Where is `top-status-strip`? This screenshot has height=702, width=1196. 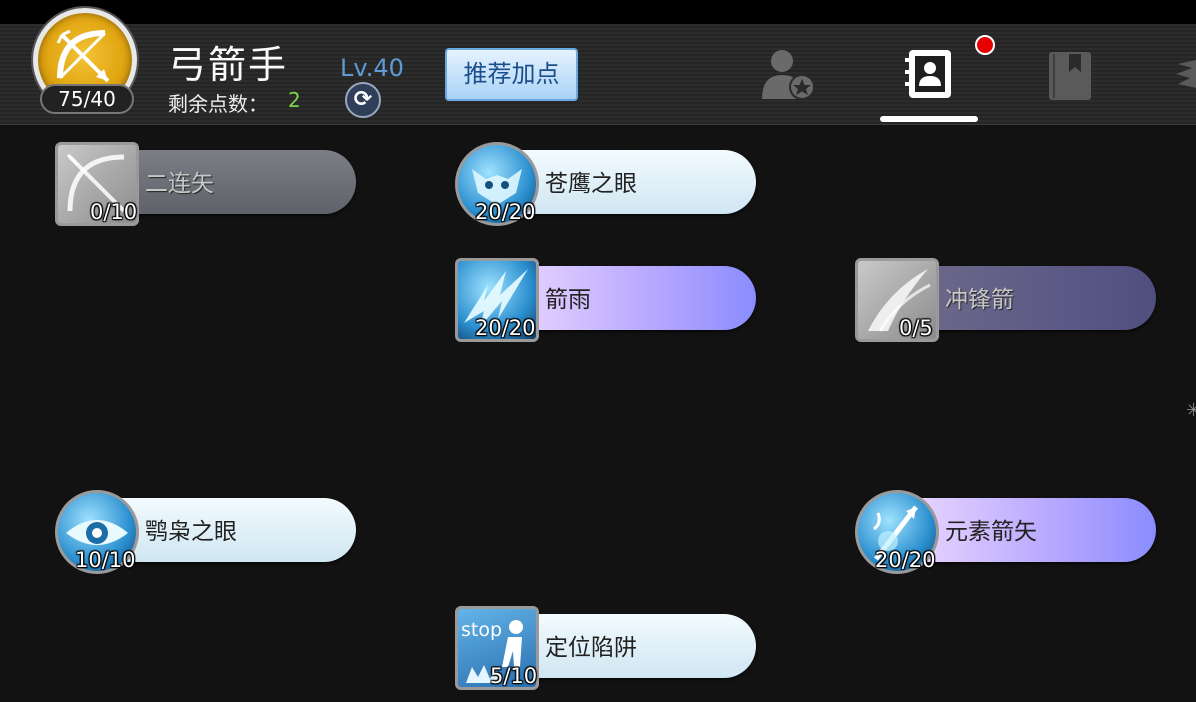 top-status-strip is located at coordinates (598, 12).